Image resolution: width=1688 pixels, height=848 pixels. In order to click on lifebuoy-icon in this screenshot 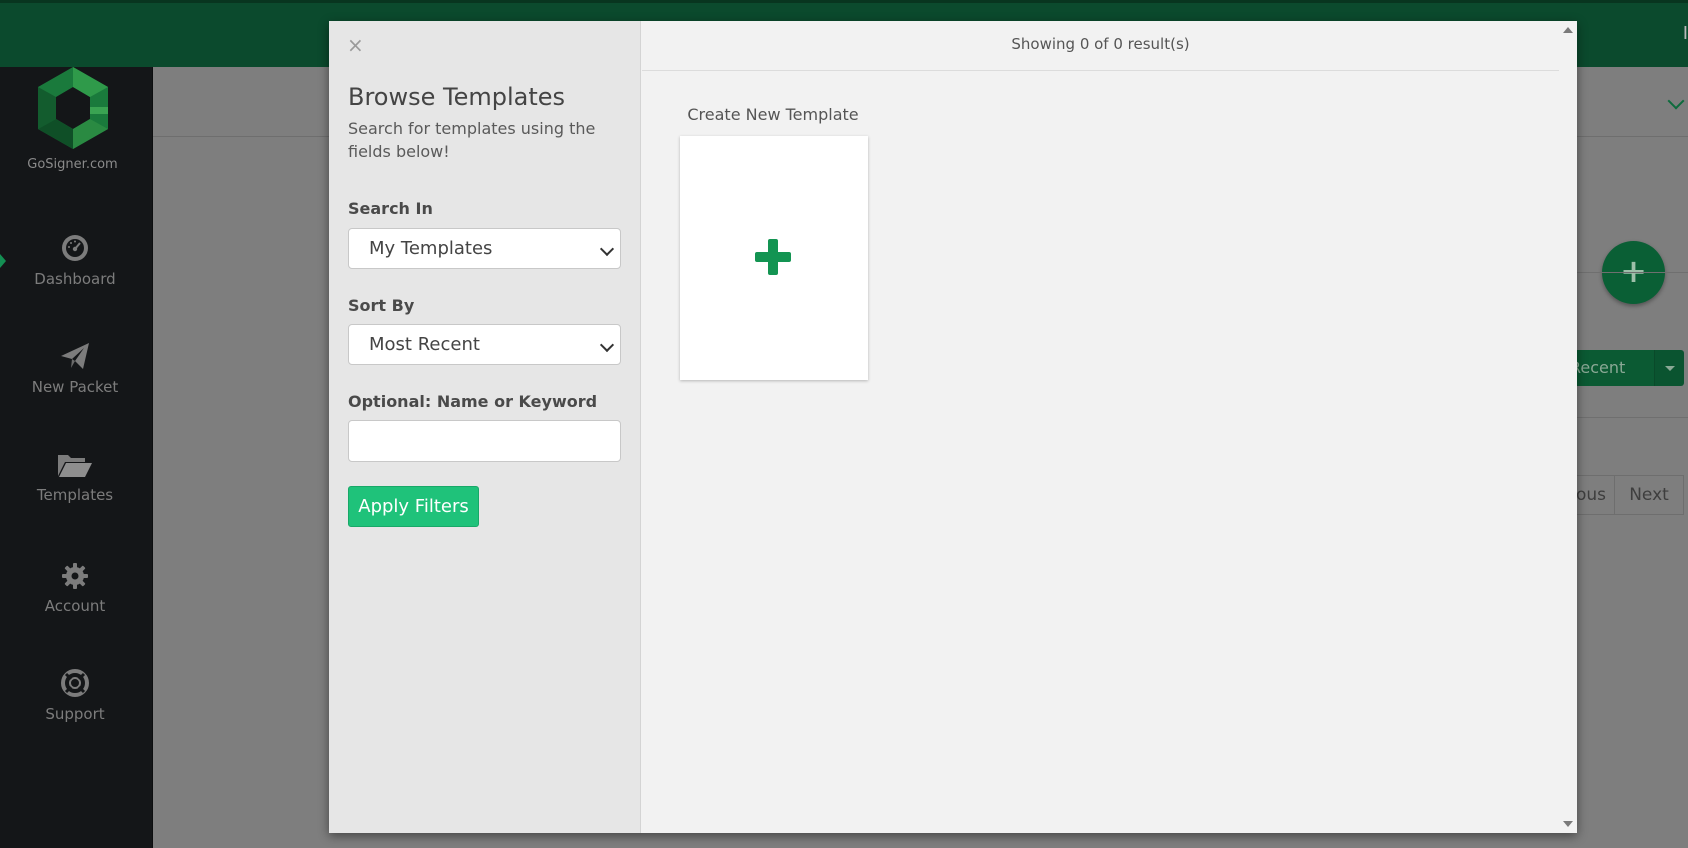, I will do `click(75, 683)`.